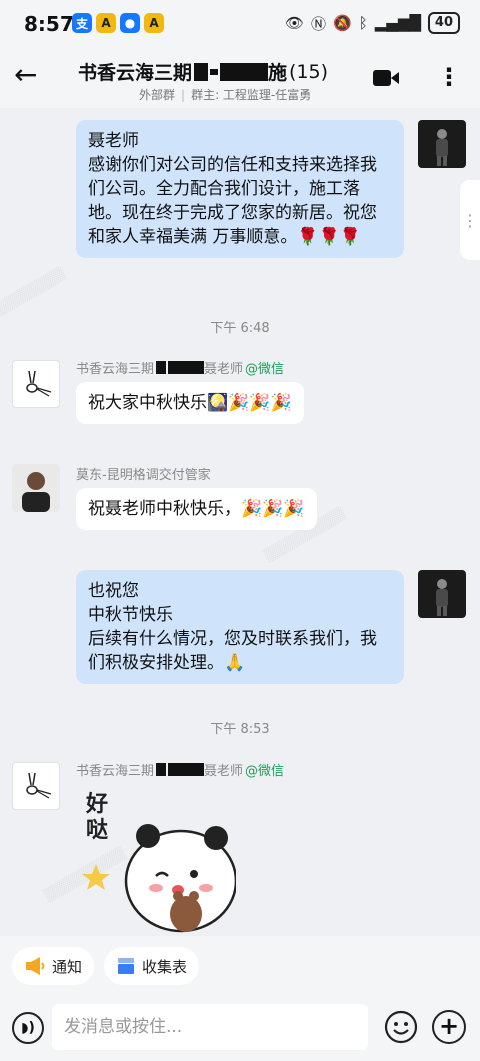 This screenshot has height=1061, width=480. Describe the element at coordinates (240, 967) in the screenshot. I see `quick-actions-bar: 通知 收集表` at that location.